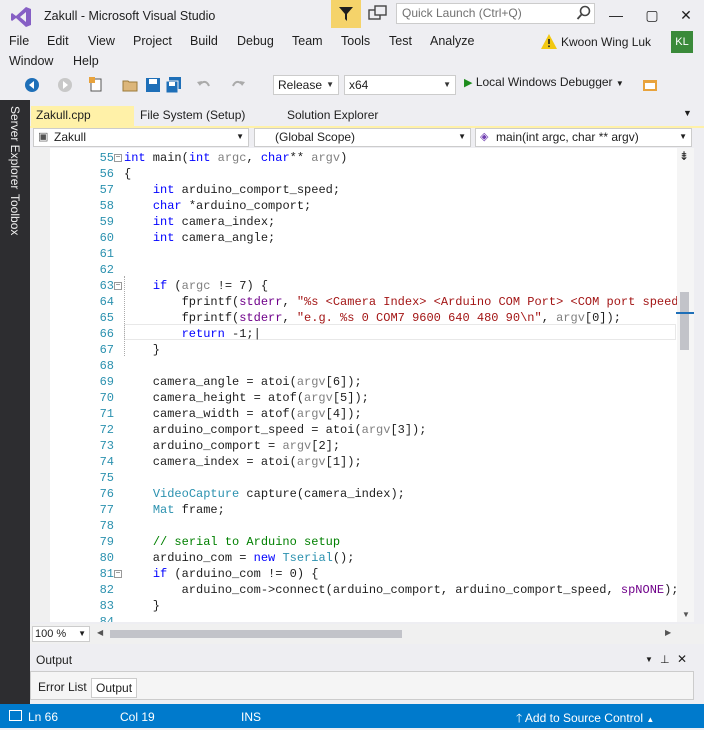 This screenshot has height=730, width=704. I want to click on tab-error-list: Error List, so click(62, 688).